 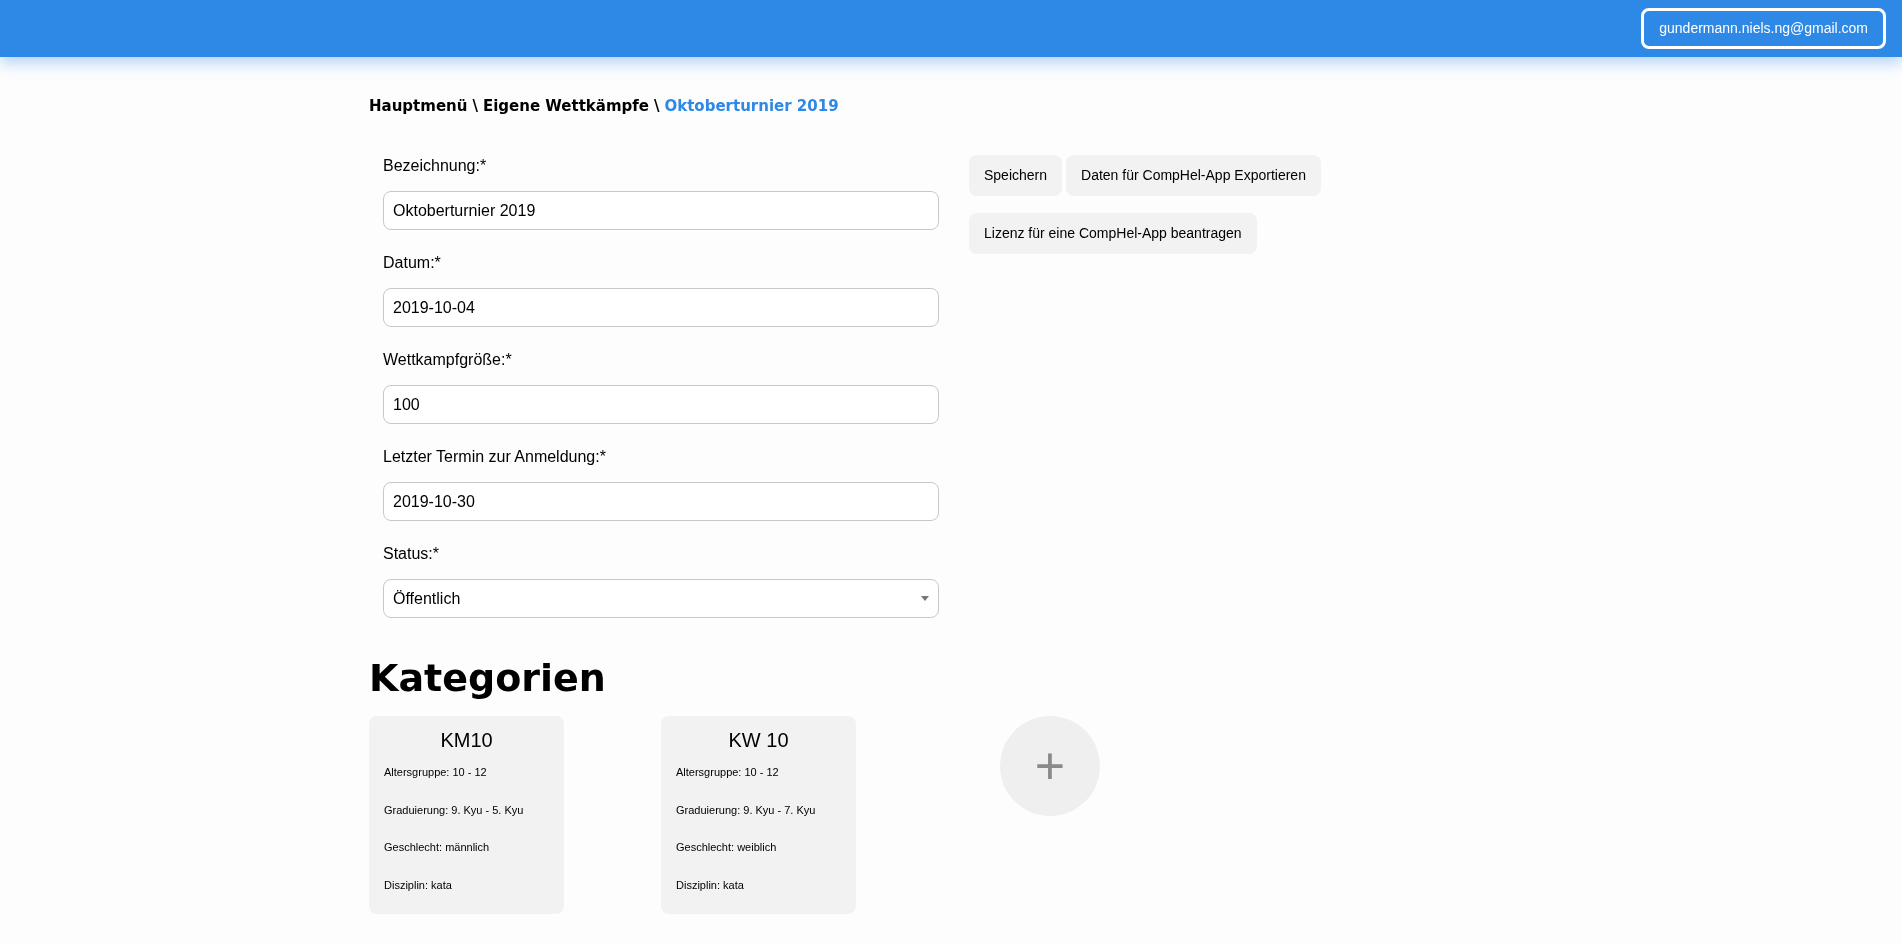 What do you see at coordinates (435, 166) in the screenshot?
I see `field-label: Bezeichnung:*` at bounding box center [435, 166].